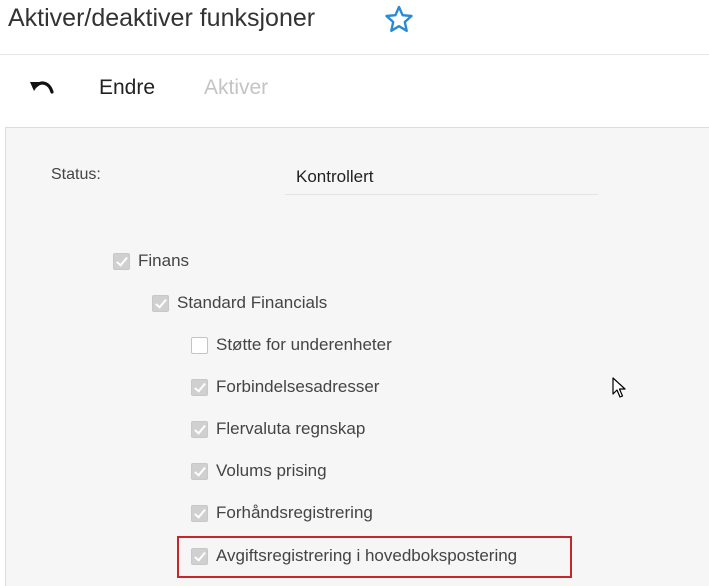 This screenshot has height=586, width=709. What do you see at coordinates (304, 344) in the screenshot?
I see `feature-label: Støtte for underenheter` at bounding box center [304, 344].